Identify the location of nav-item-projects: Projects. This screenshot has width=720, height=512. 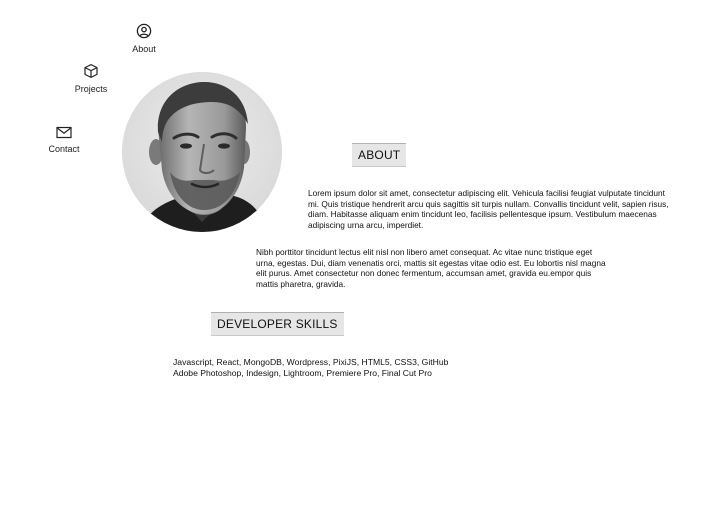
(91, 78).